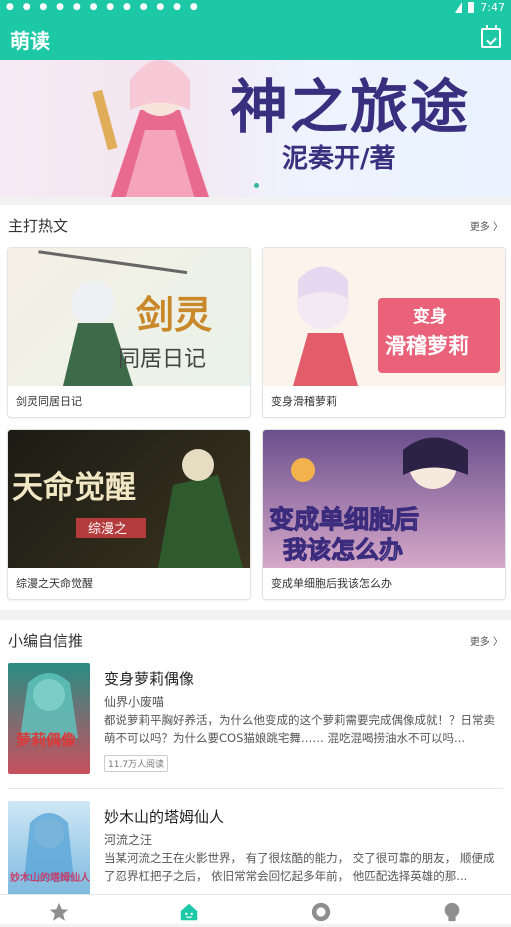 This screenshot has height=927, width=511. What do you see at coordinates (255, 8) in the screenshot?
I see `status-bar: ● ● ● ● ● ● ● ● ● ● ● ● 7:47` at bounding box center [255, 8].